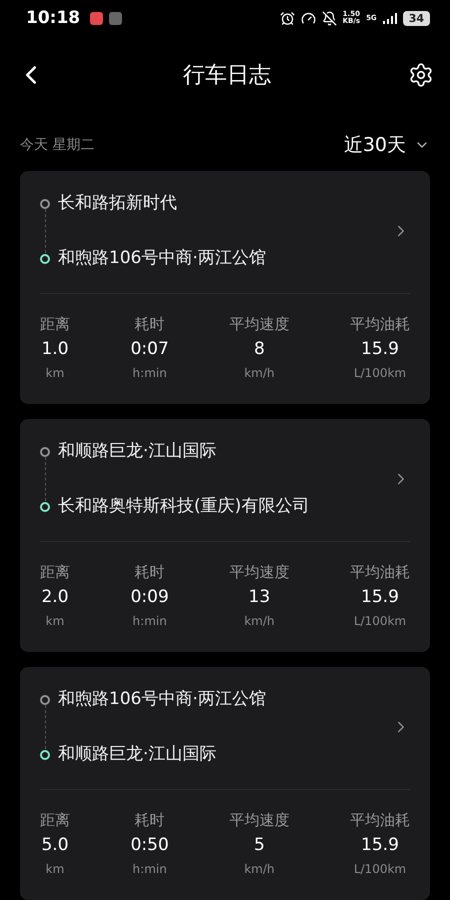 This screenshot has height=900, width=450. What do you see at coordinates (57, 145) in the screenshot?
I see `date-label: 今天 星期二` at bounding box center [57, 145].